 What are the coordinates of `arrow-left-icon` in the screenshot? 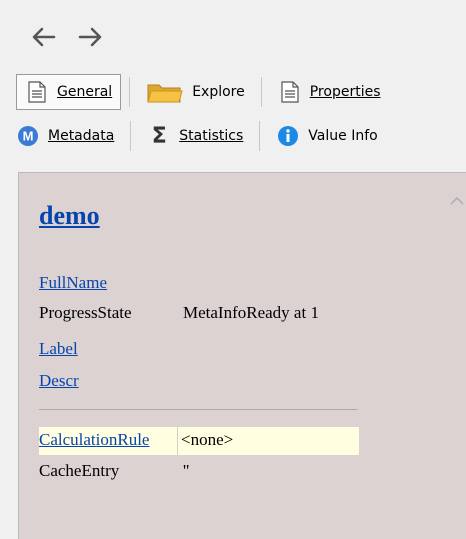 It's located at (44, 37).